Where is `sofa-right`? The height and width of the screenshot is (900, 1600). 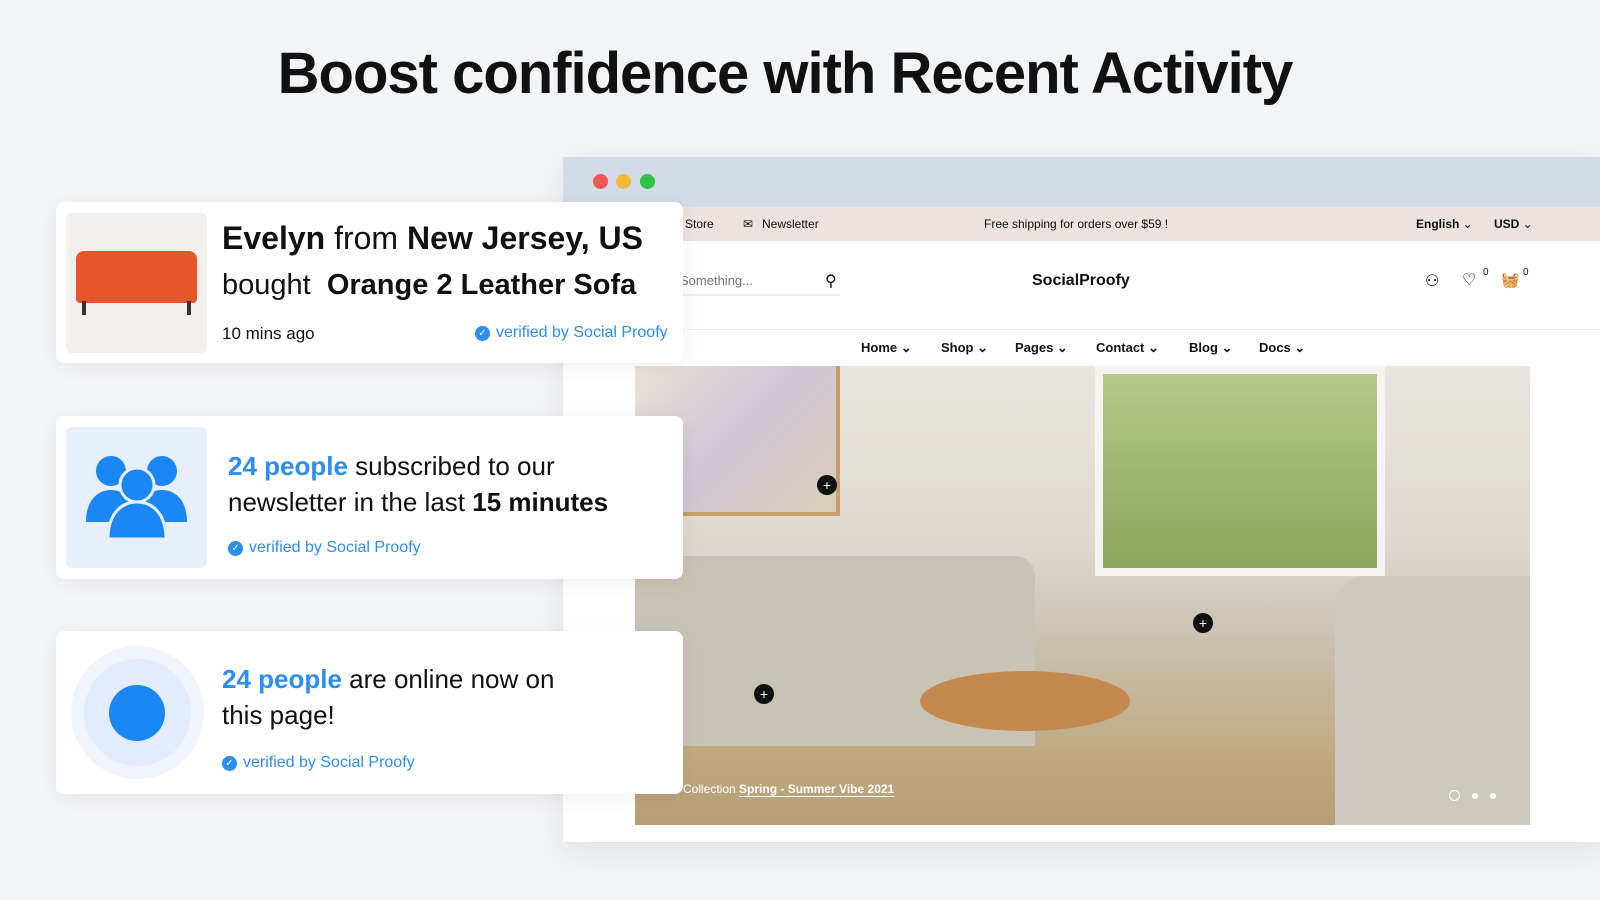
sofa-right is located at coordinates (1432, 700).